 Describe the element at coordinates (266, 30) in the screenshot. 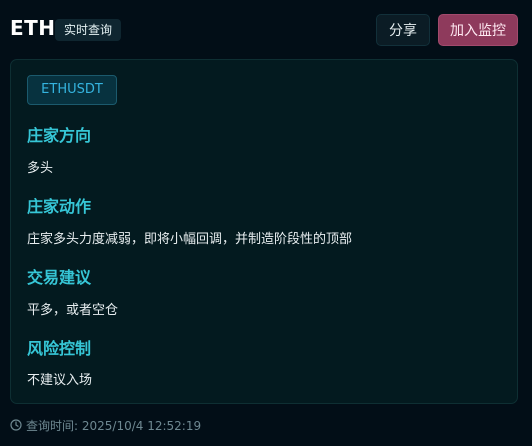

I see `header-bar: ETH 实时查询 分享 加入监控` at that location.